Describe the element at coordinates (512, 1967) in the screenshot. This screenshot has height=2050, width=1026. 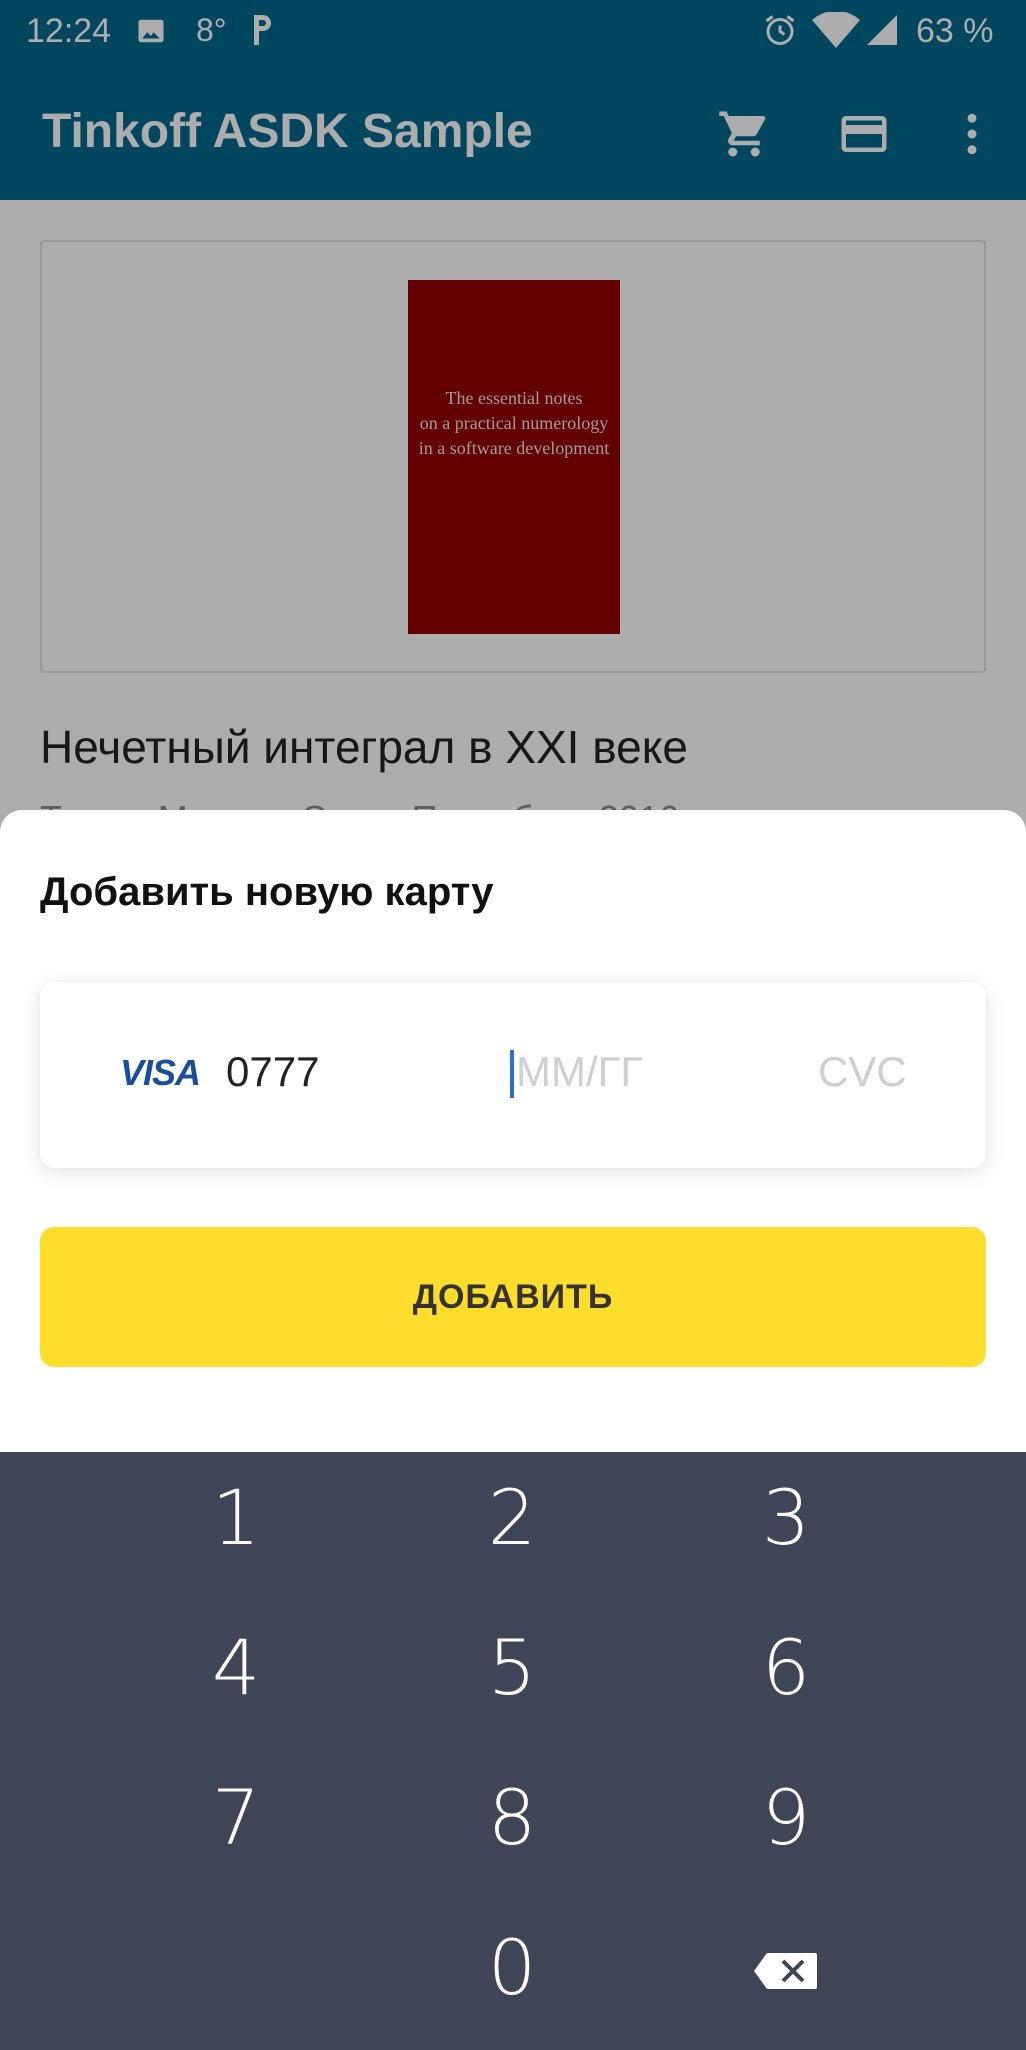
I see `key-0: 0` at that location.